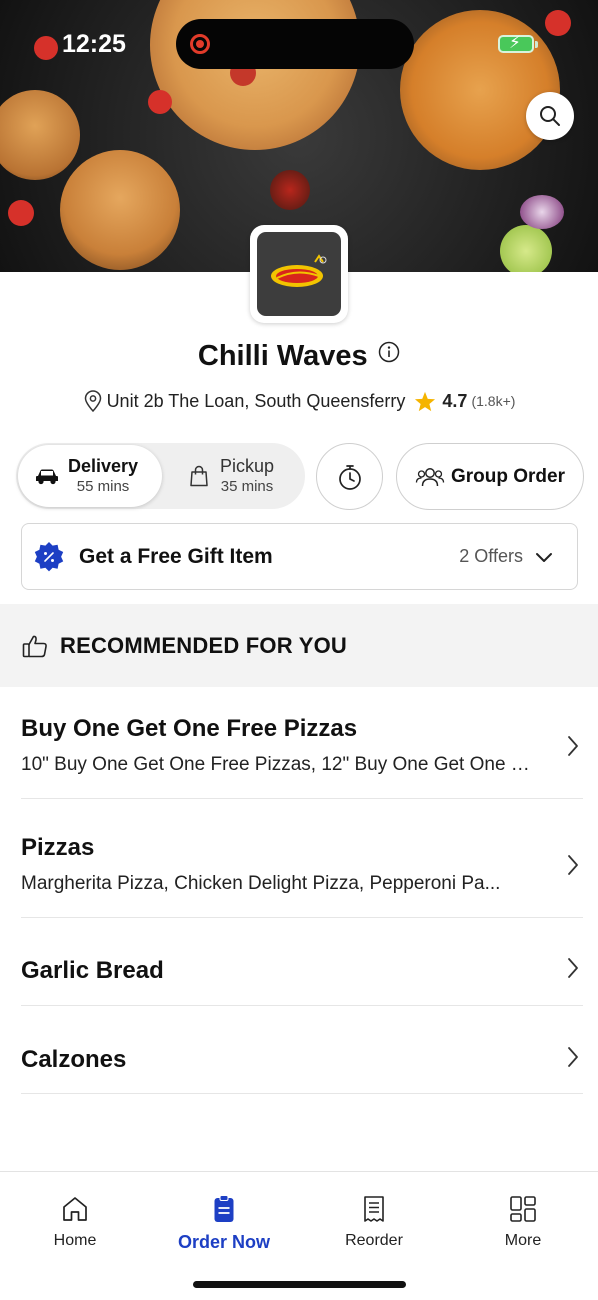 The height and width of the screenshot is (1300, 598). I want to click on dynamic-island, so click(295, 44).